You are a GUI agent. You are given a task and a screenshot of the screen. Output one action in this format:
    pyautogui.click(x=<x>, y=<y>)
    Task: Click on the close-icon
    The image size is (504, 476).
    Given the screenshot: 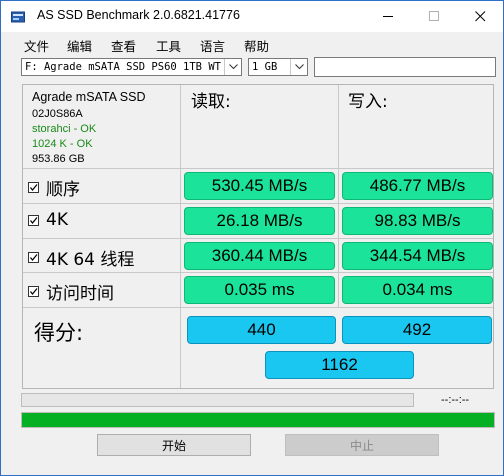 What is the action you would take?
    pyautogui.click(x=480, y=16)
    